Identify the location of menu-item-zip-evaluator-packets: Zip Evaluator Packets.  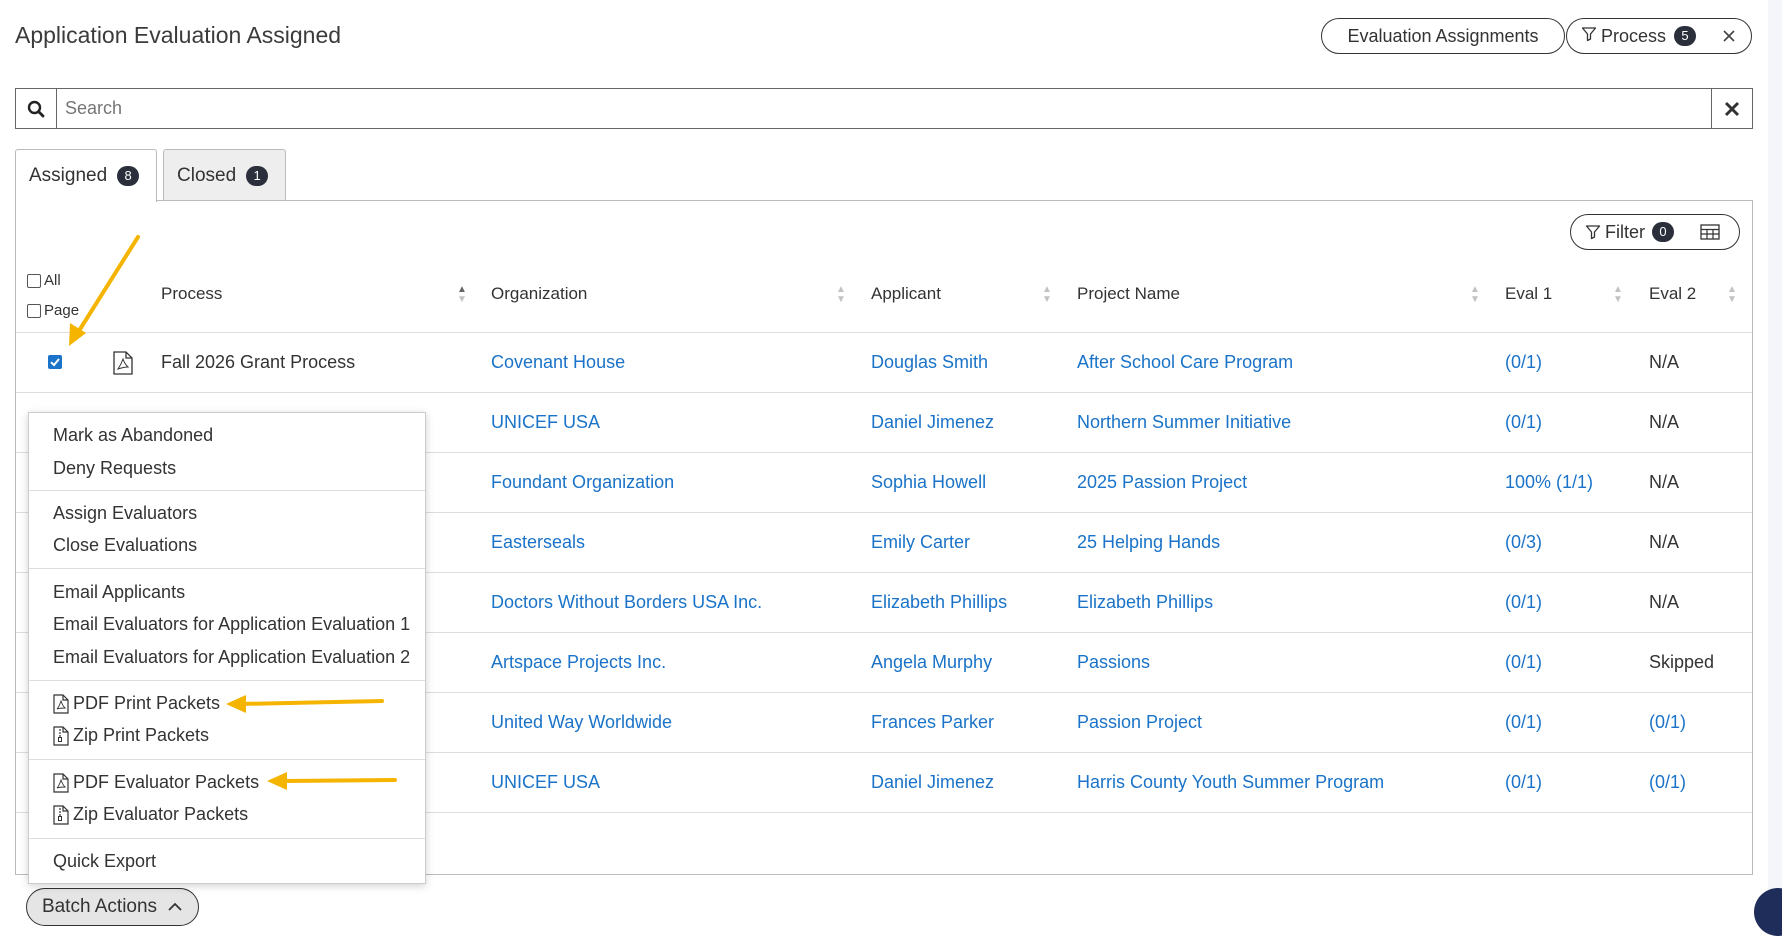
(150, 814).